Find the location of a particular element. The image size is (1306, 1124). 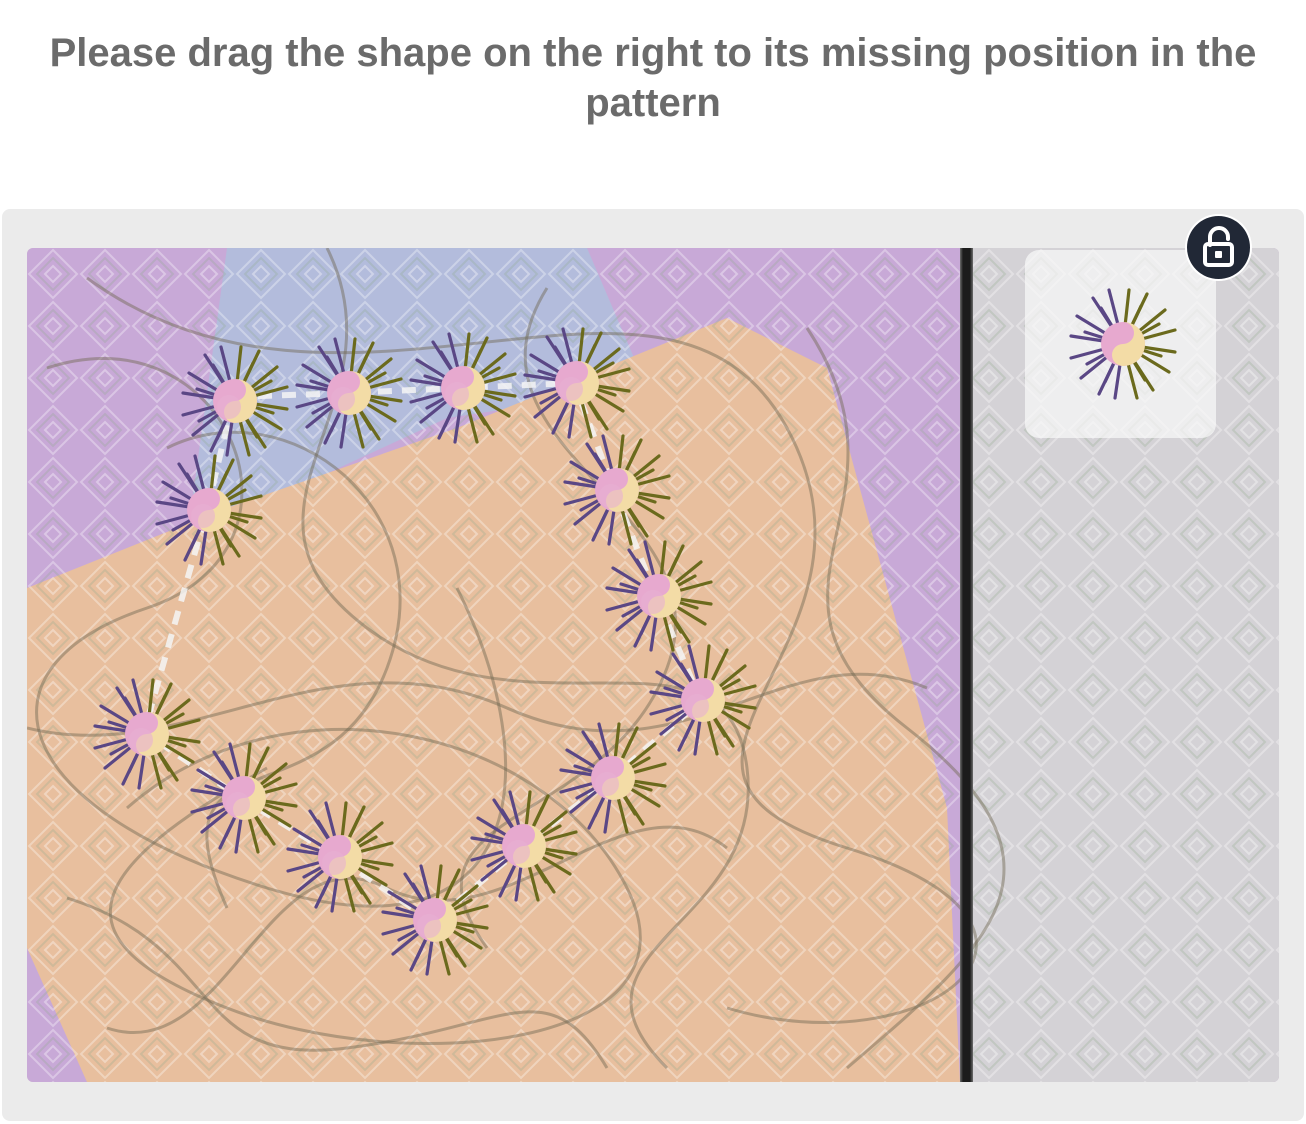

lock-button is located at coordinates (1218, 247).